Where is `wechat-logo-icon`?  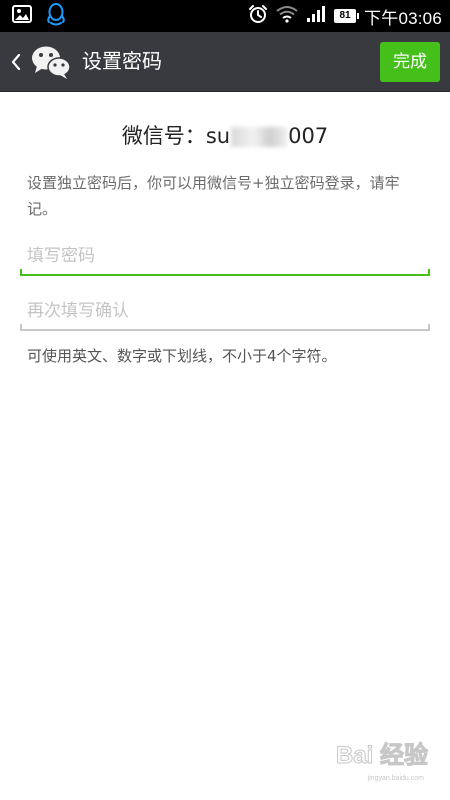 wechat-logo-icon is located at coordinates (51, 62).